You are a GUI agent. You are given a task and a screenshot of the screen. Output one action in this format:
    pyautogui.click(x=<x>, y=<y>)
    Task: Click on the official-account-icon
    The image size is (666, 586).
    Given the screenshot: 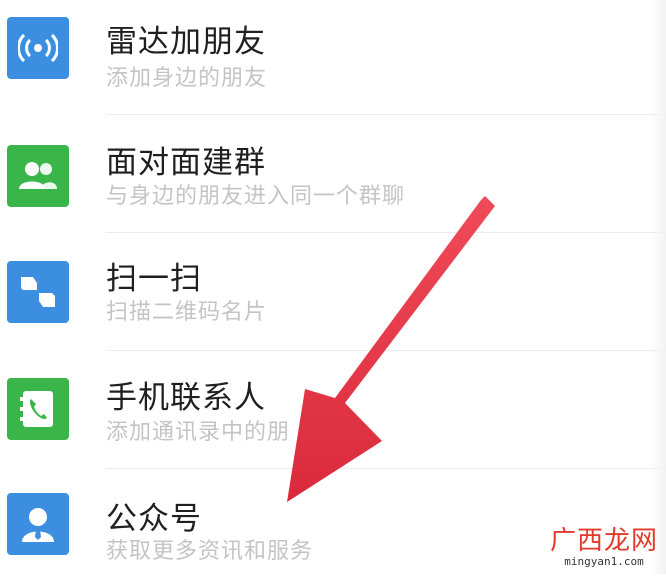 What is the action you would take?
    pyautogui.click(x=38, y=525)
    